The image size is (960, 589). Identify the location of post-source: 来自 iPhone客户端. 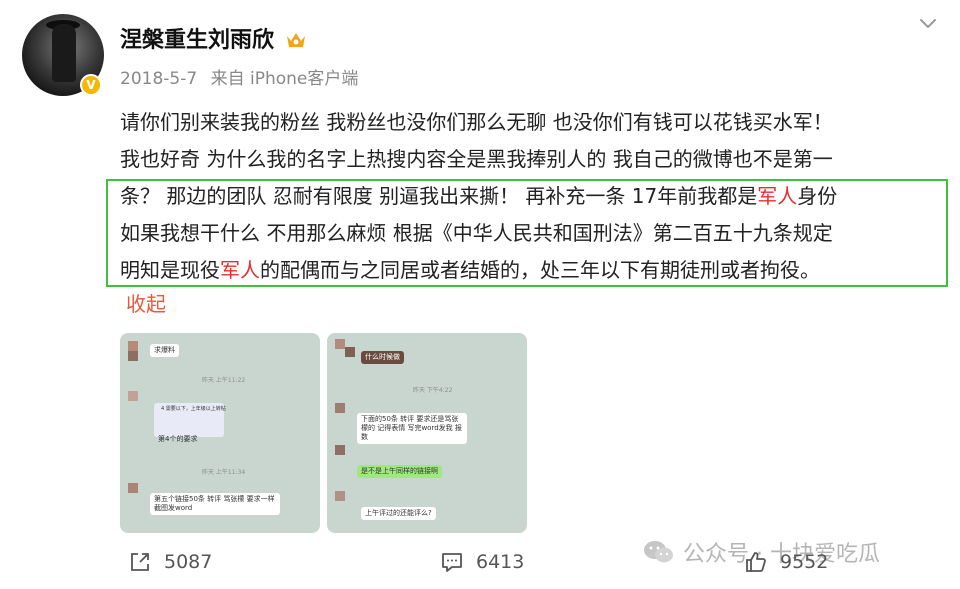
(284, 79).